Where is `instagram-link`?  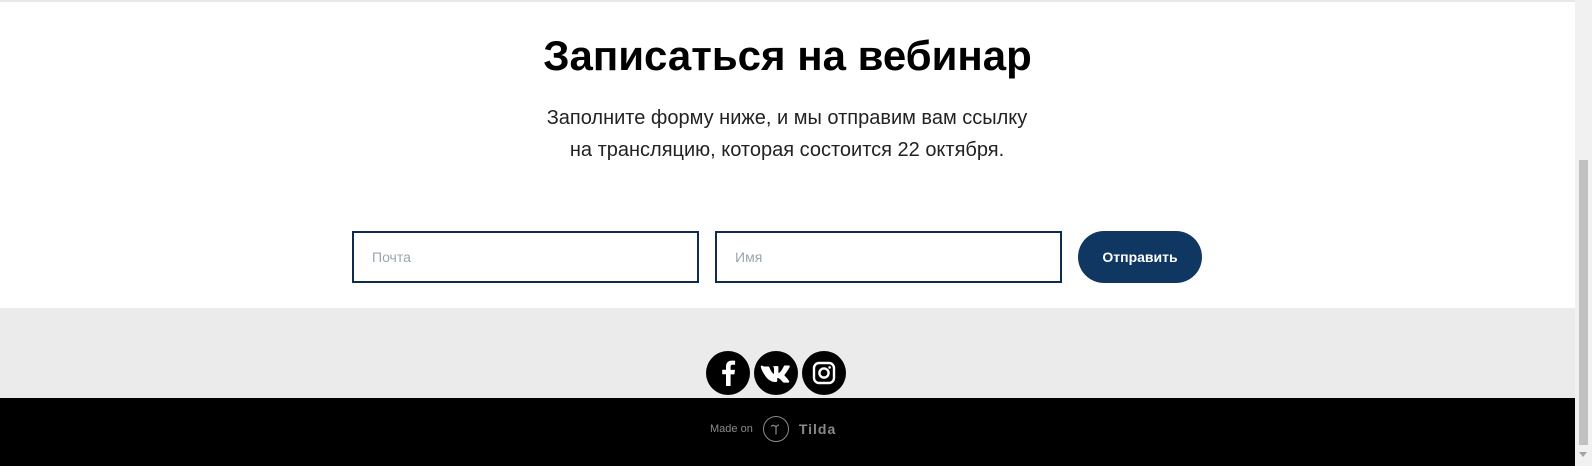 instagram-link is located at coordinates (824, 373).